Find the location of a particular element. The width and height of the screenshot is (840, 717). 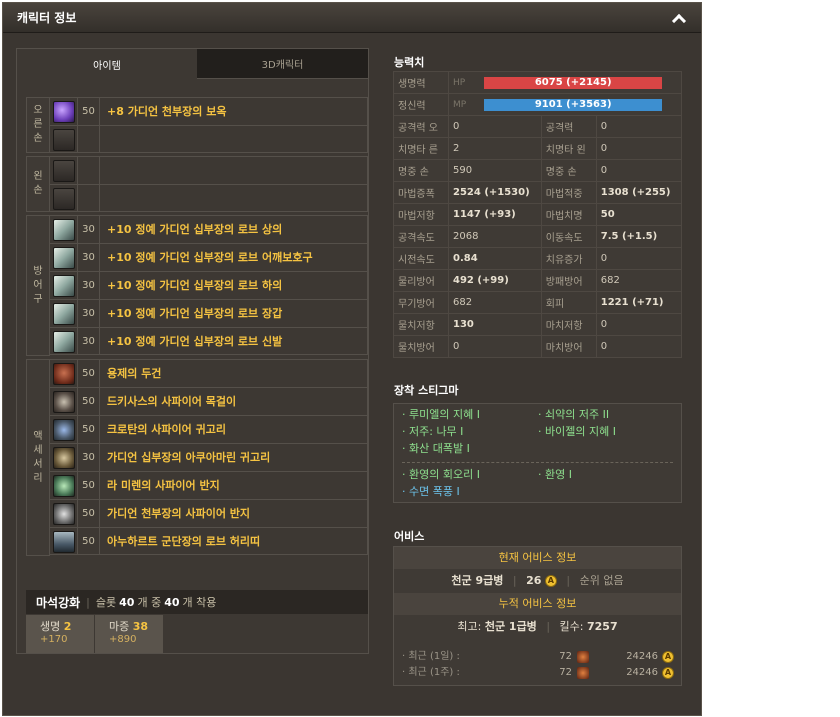

stigma-name: 화산 대폭발 I is located at coordinates (439, 448).